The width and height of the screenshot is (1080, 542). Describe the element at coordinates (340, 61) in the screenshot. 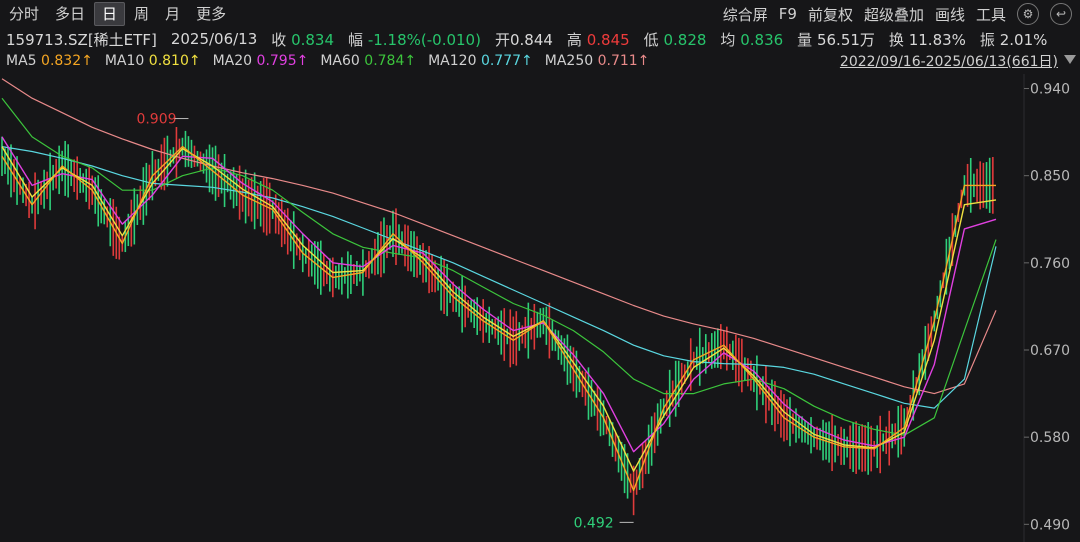

I see `ma60-label: MA60` at that location.